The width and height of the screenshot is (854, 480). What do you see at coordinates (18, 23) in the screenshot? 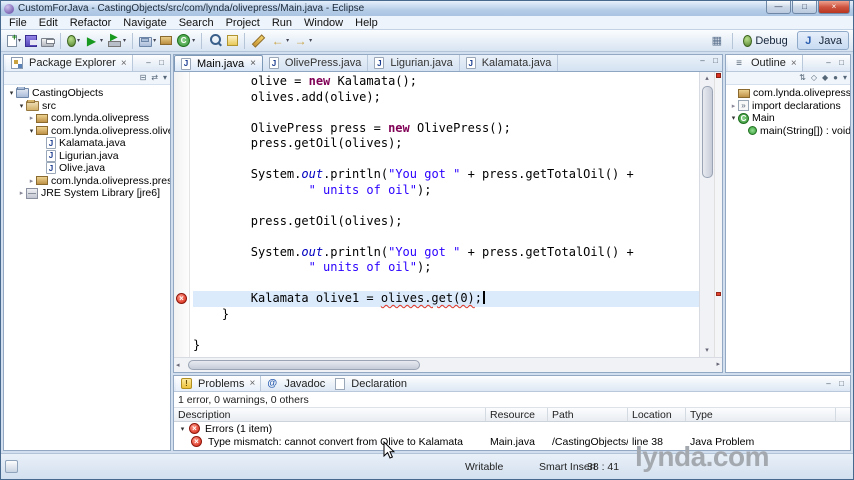
I see `menu-file: File` at bounding box center [18, 23].